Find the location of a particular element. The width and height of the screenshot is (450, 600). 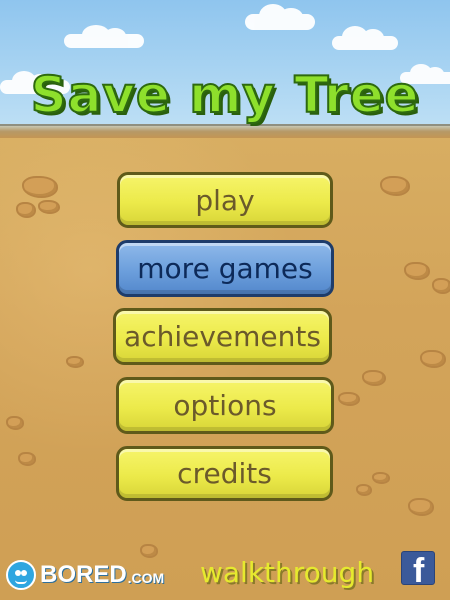

play-button: play is located at coordinates (225, 200).